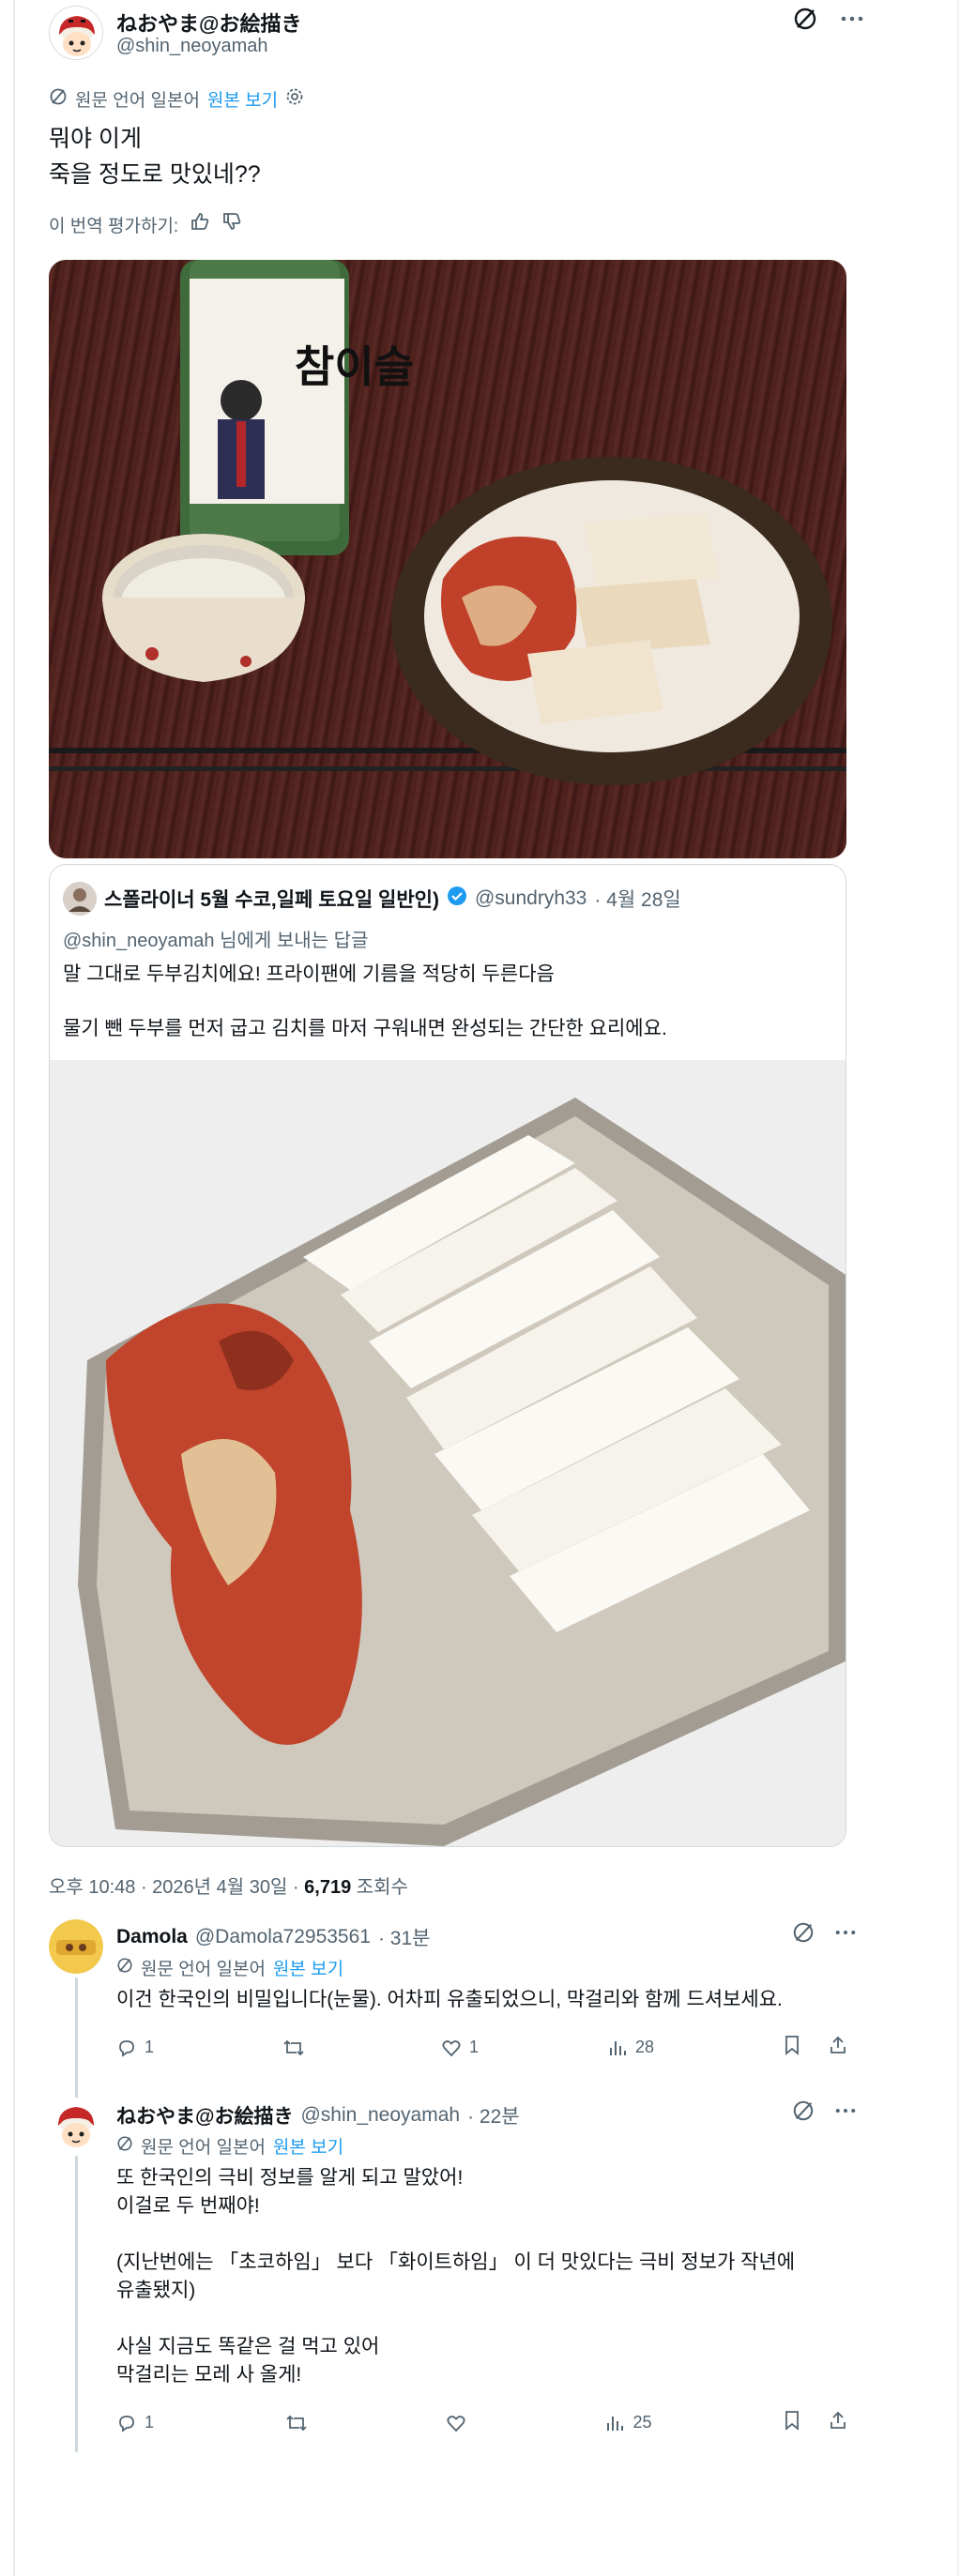  What do you see at coordinates (295, 99) in the screenshot?
I see `settings-icon` at bounding box center [295, 99].